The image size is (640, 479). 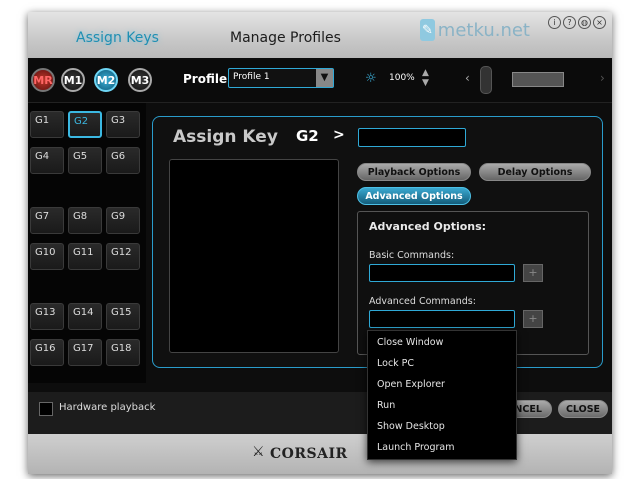 What do you see at coordinates (47, 220) in the screenshot?
I see `gkey-g7: G7` at bounding box center [47, 220].